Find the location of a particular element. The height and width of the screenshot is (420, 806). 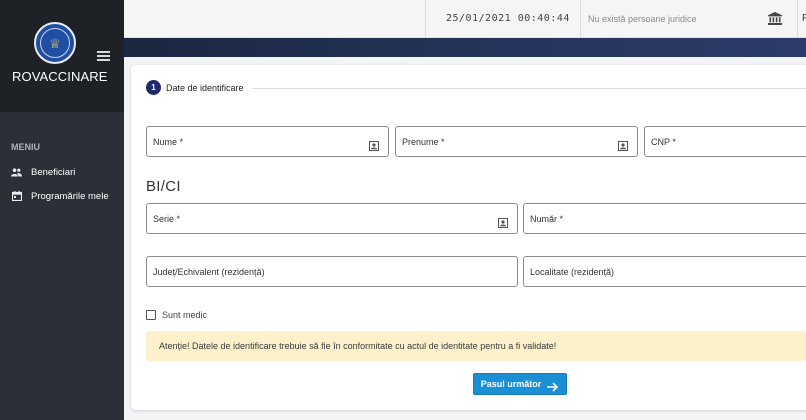

arrow-right-icon is located at coordinates (553, 385).